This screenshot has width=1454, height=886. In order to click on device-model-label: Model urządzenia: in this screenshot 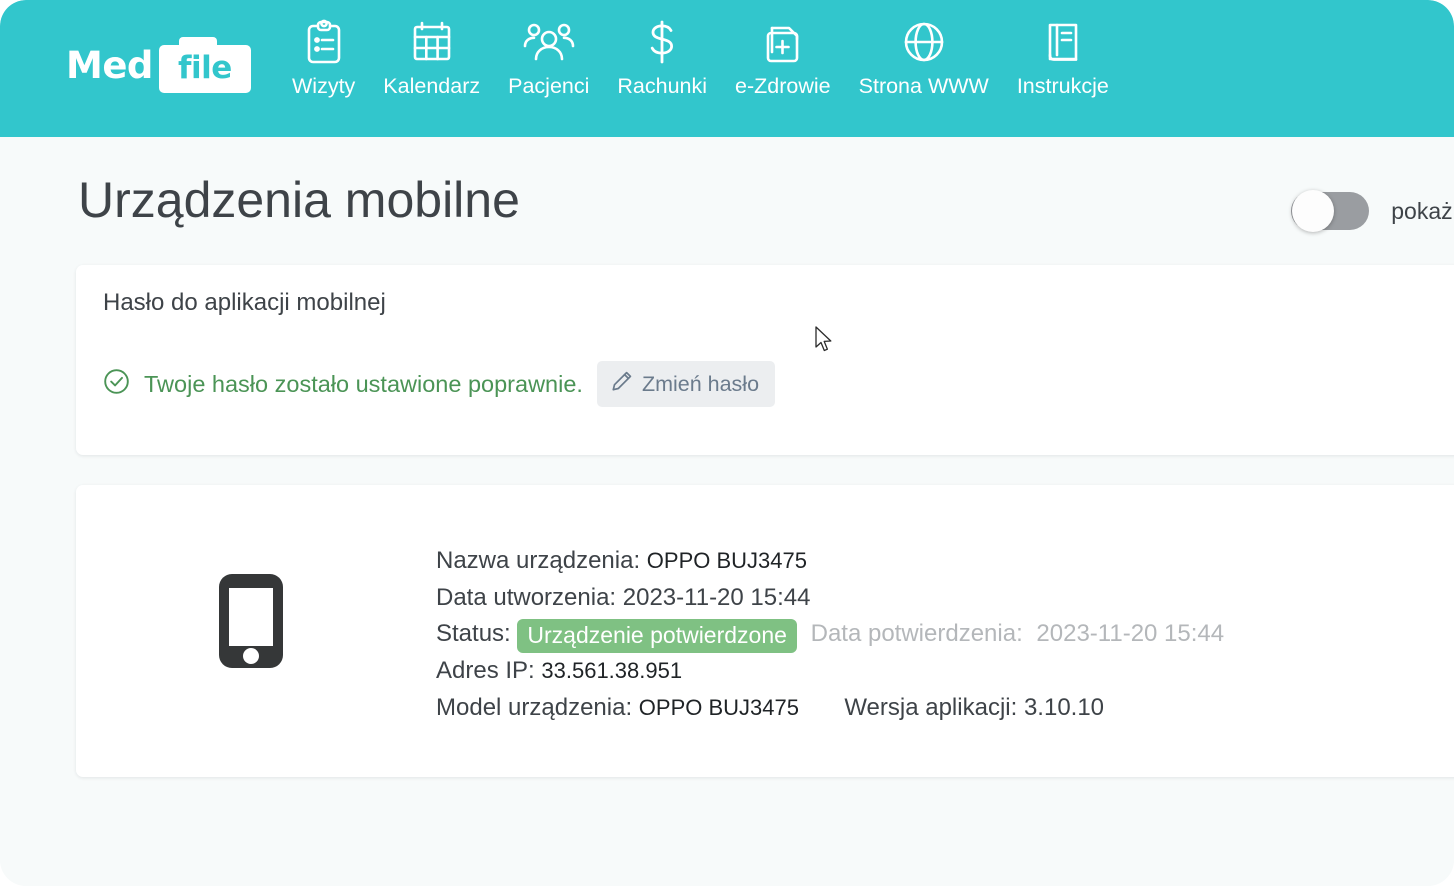, I will do `click(534, 707)`.